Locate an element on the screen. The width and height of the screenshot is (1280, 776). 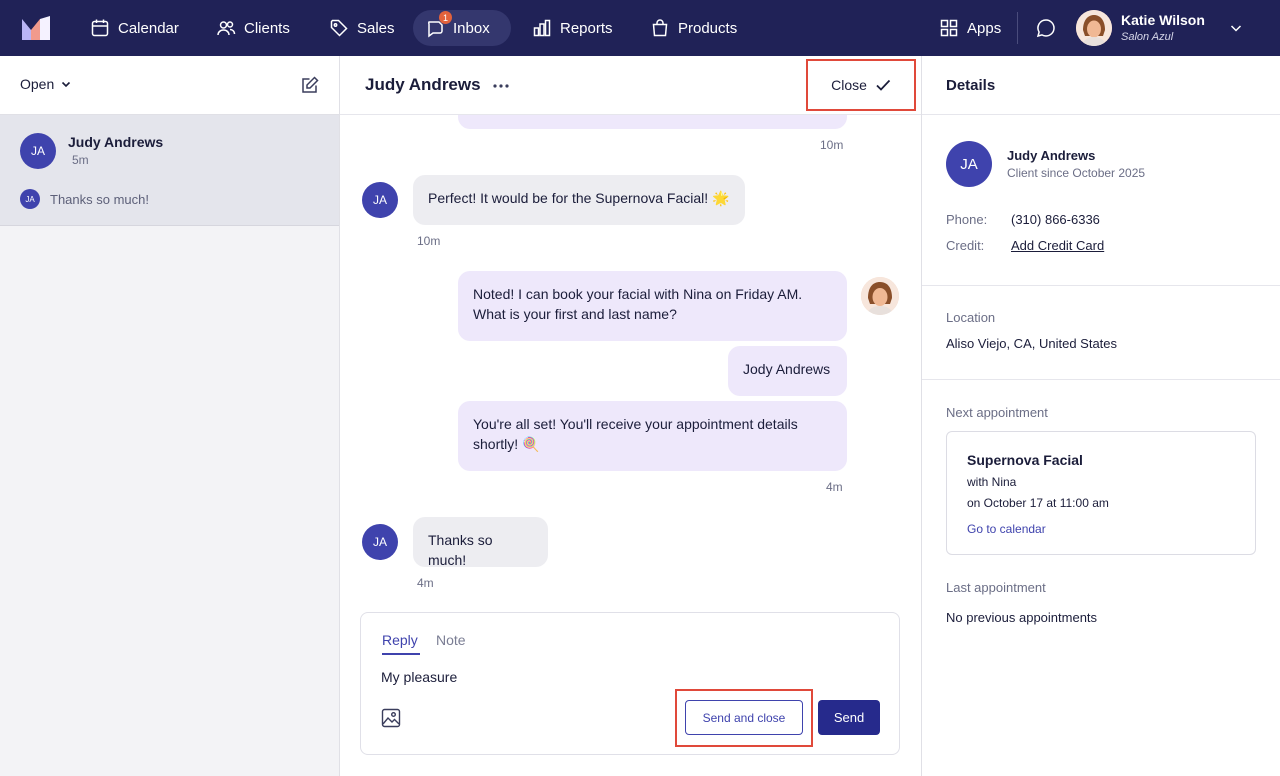
conversation-list-header: Open is located at coordinates (169, 85).